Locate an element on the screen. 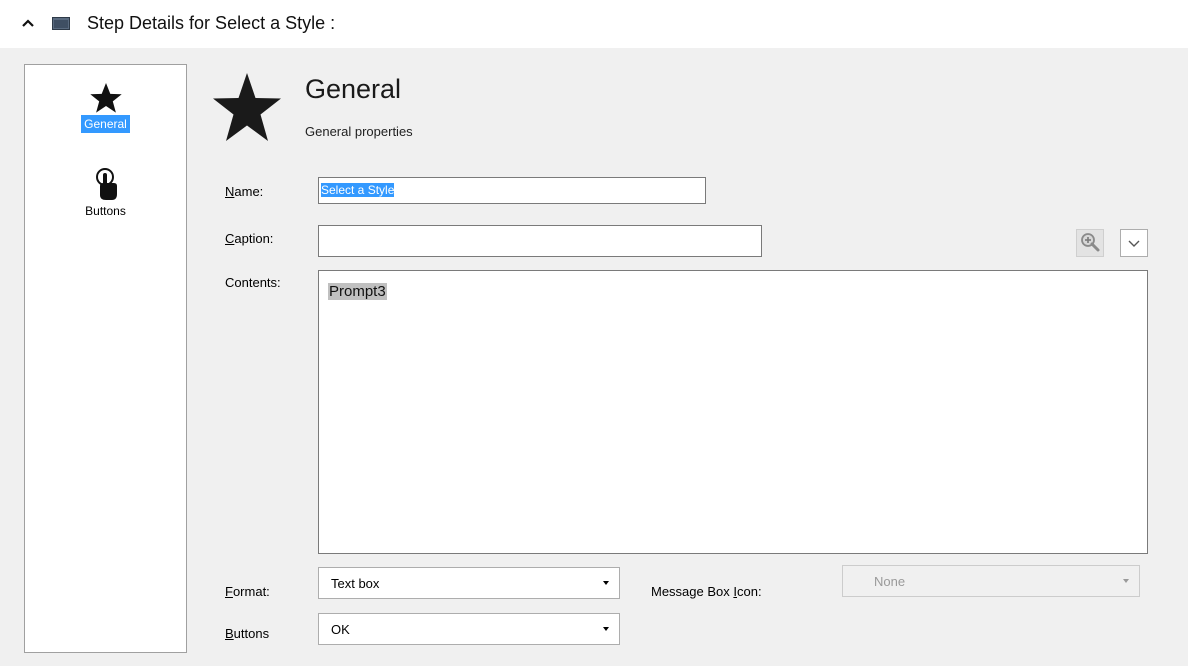  format-dropdown-value: Text box is located at coordinates (355, 583).